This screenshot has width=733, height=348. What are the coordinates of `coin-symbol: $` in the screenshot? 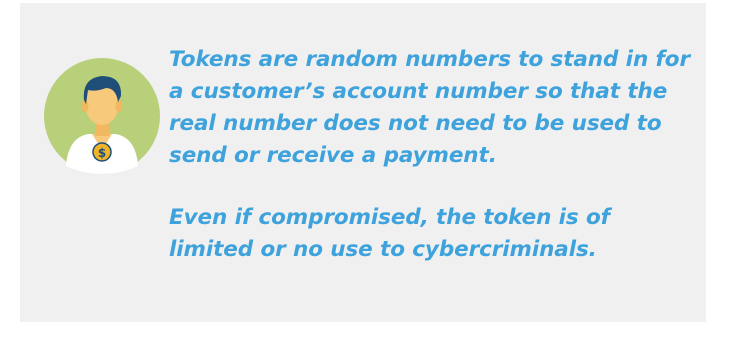 It's located at (102, 153).